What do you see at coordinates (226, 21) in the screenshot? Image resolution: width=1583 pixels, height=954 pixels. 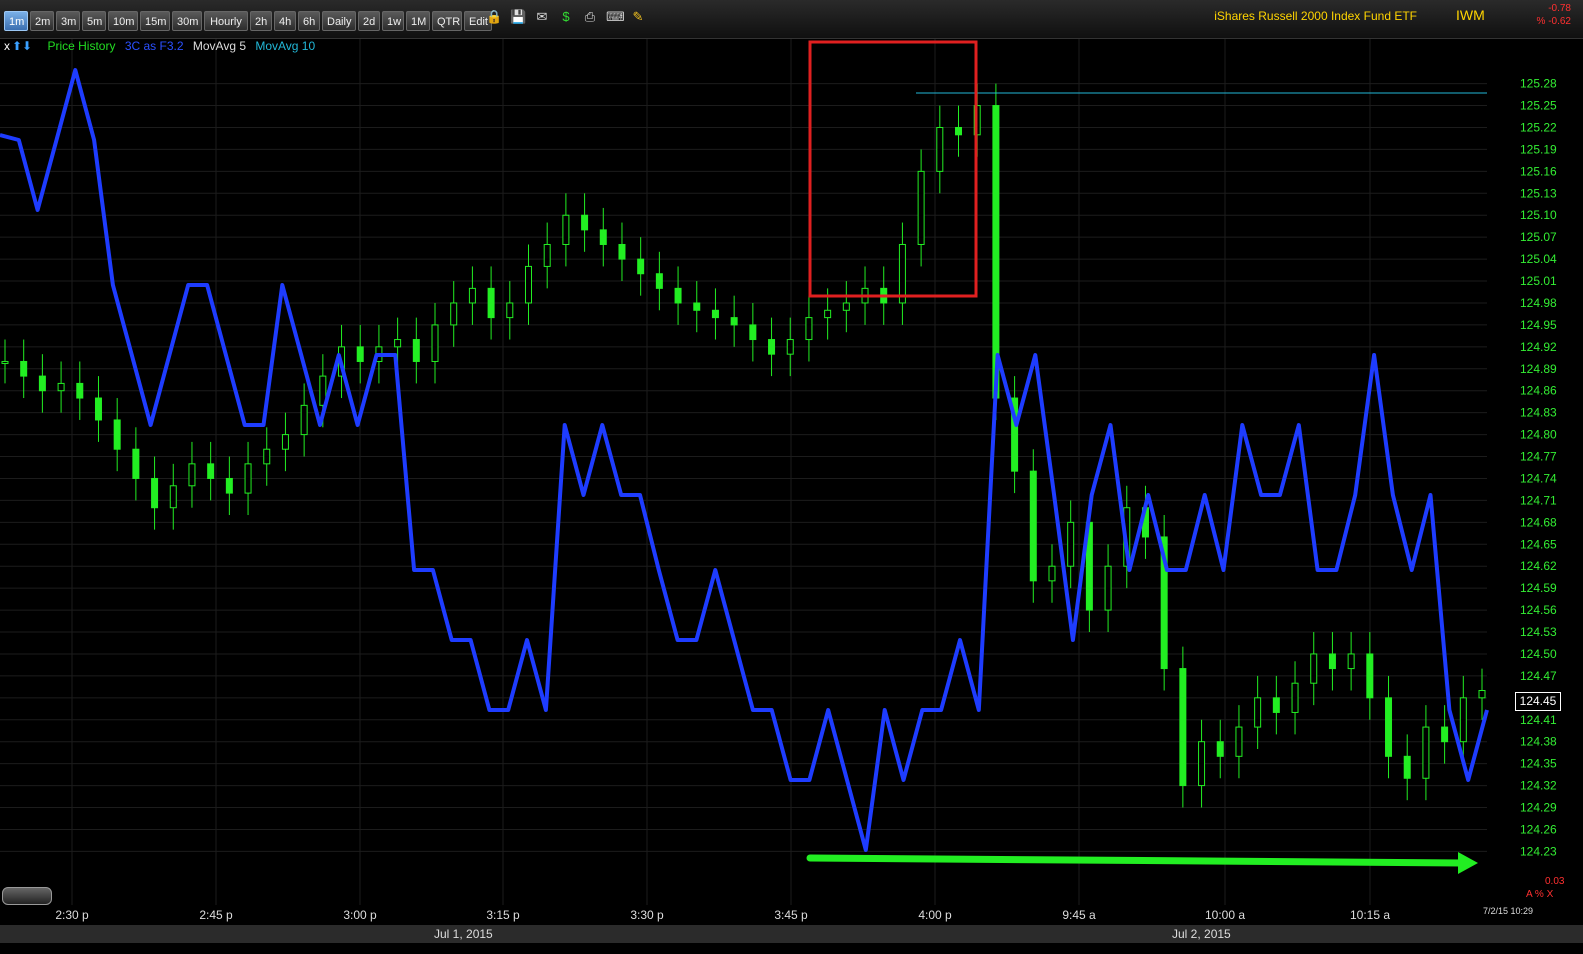 I see `timeframe-button-hourly: Hourly` at bounding box center [226, 21].